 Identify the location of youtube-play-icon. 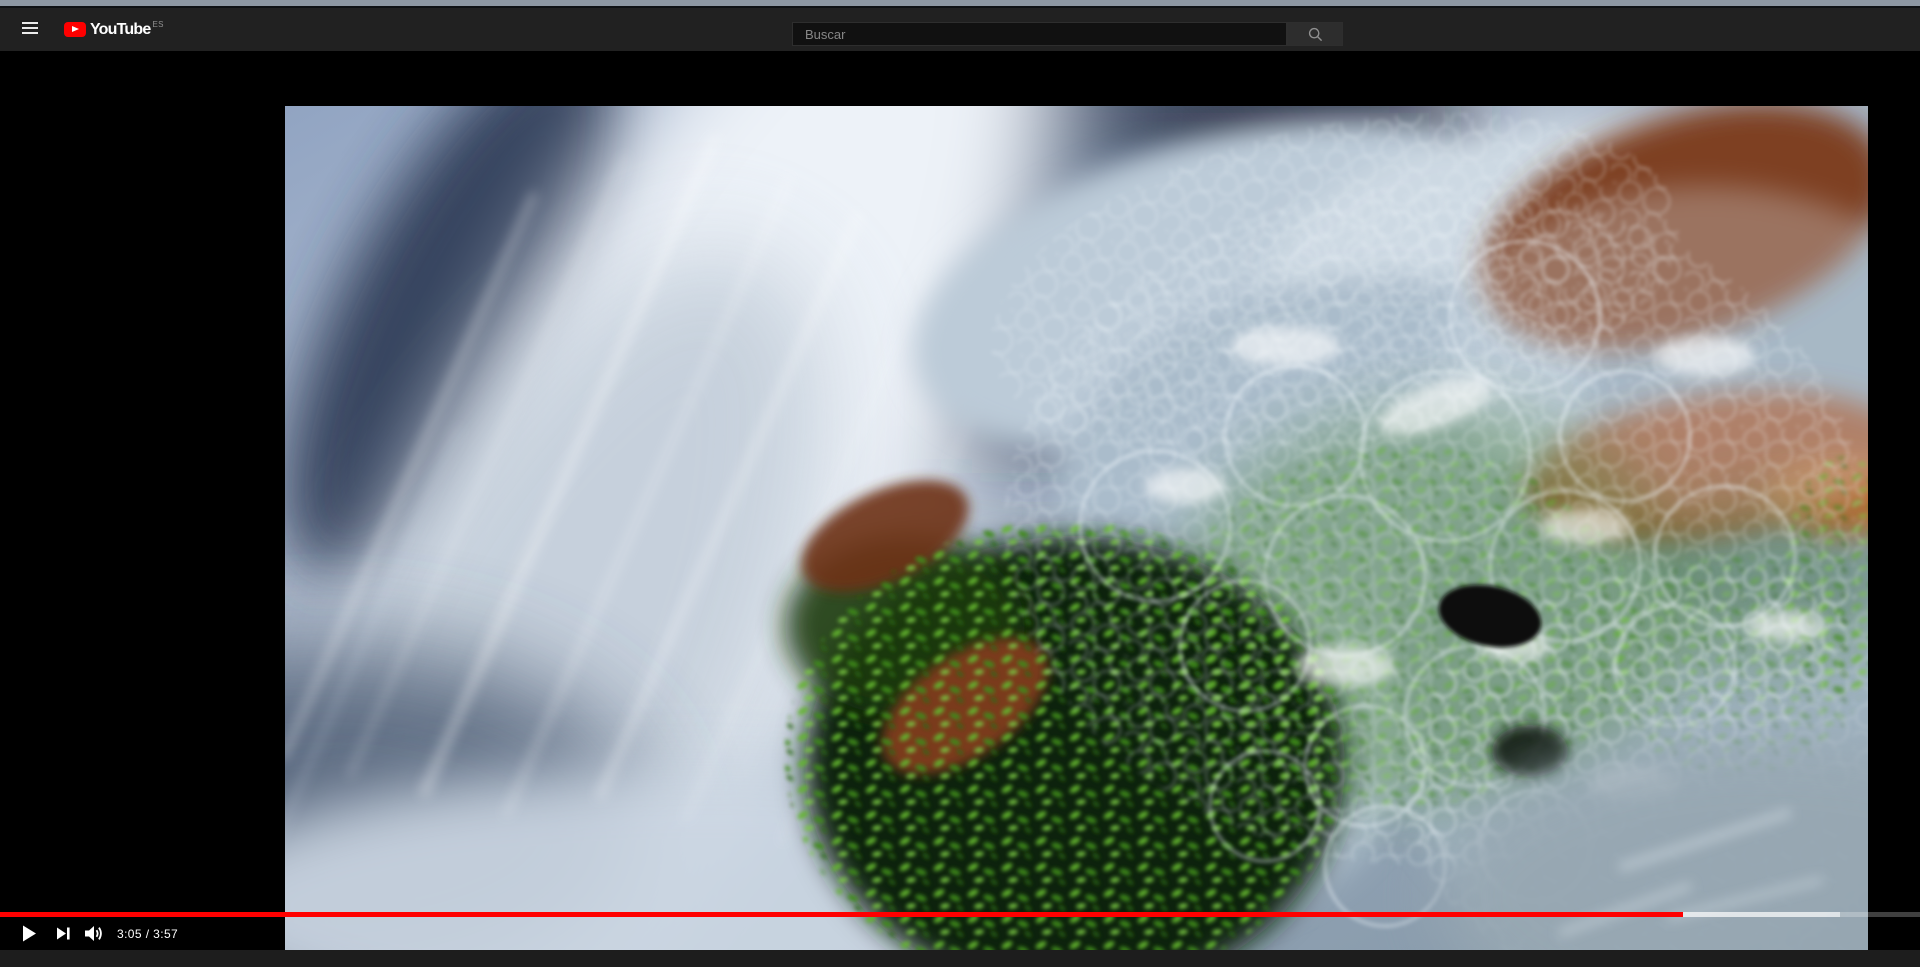
(75, 29).